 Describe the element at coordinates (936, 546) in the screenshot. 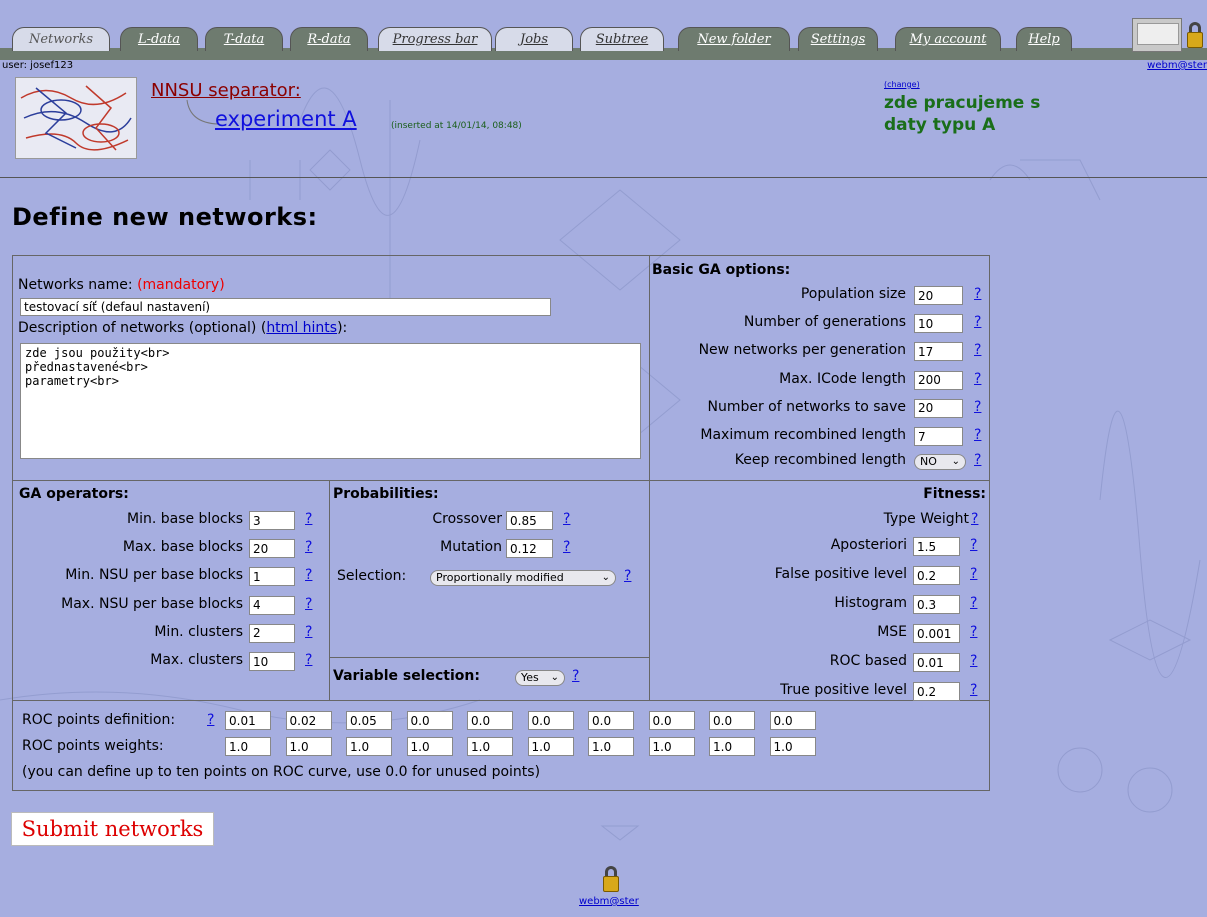

I see `aposteriori-input` at that location.